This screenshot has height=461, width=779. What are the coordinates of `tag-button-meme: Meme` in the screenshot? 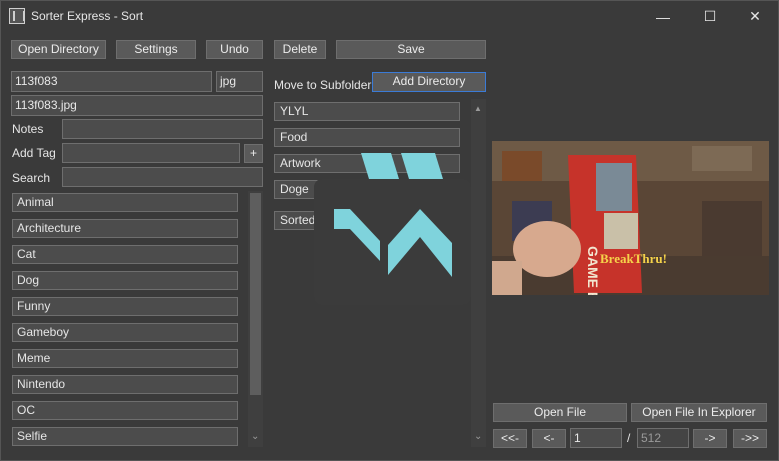 It's located at (125, 358).